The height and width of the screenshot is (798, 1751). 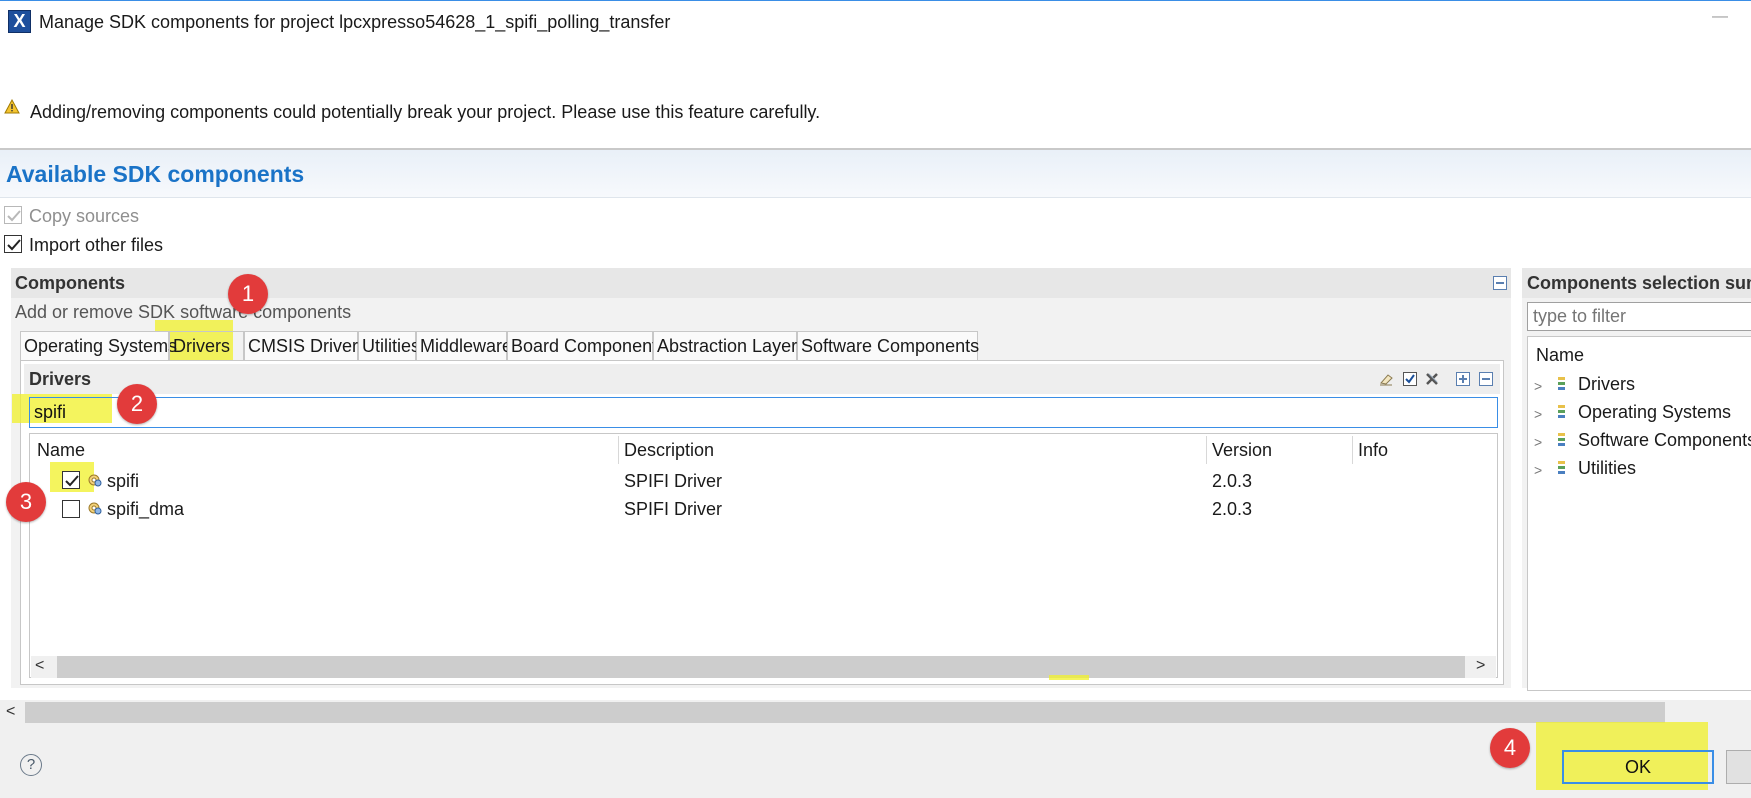 I want to click on summary-title: Components selection summary, so click(x=1639, y=283).